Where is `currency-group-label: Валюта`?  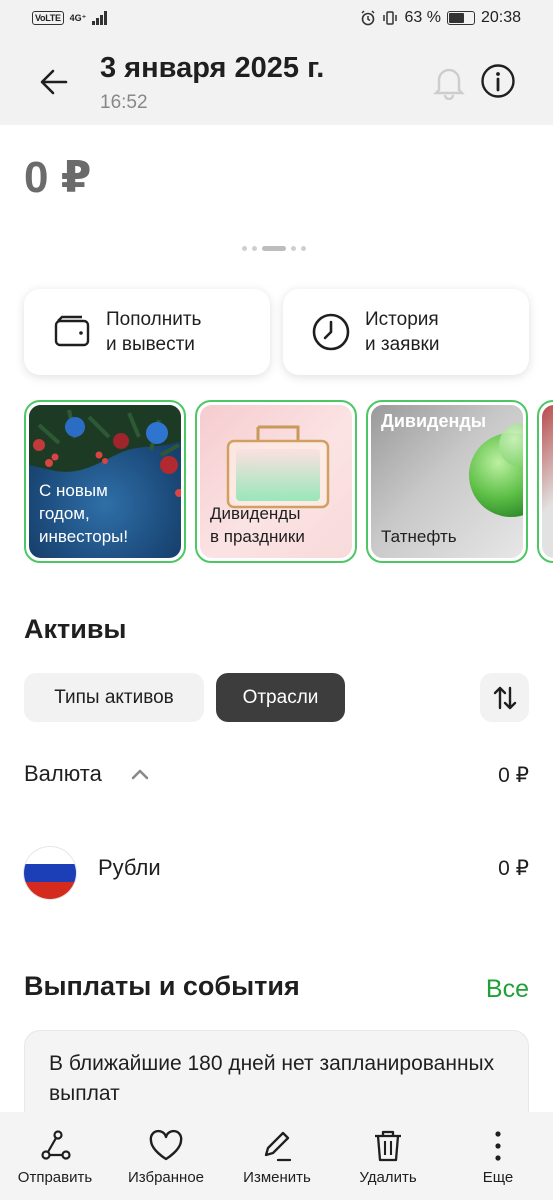 currency-group-label: Валюта is located at coordinates (63, 774).